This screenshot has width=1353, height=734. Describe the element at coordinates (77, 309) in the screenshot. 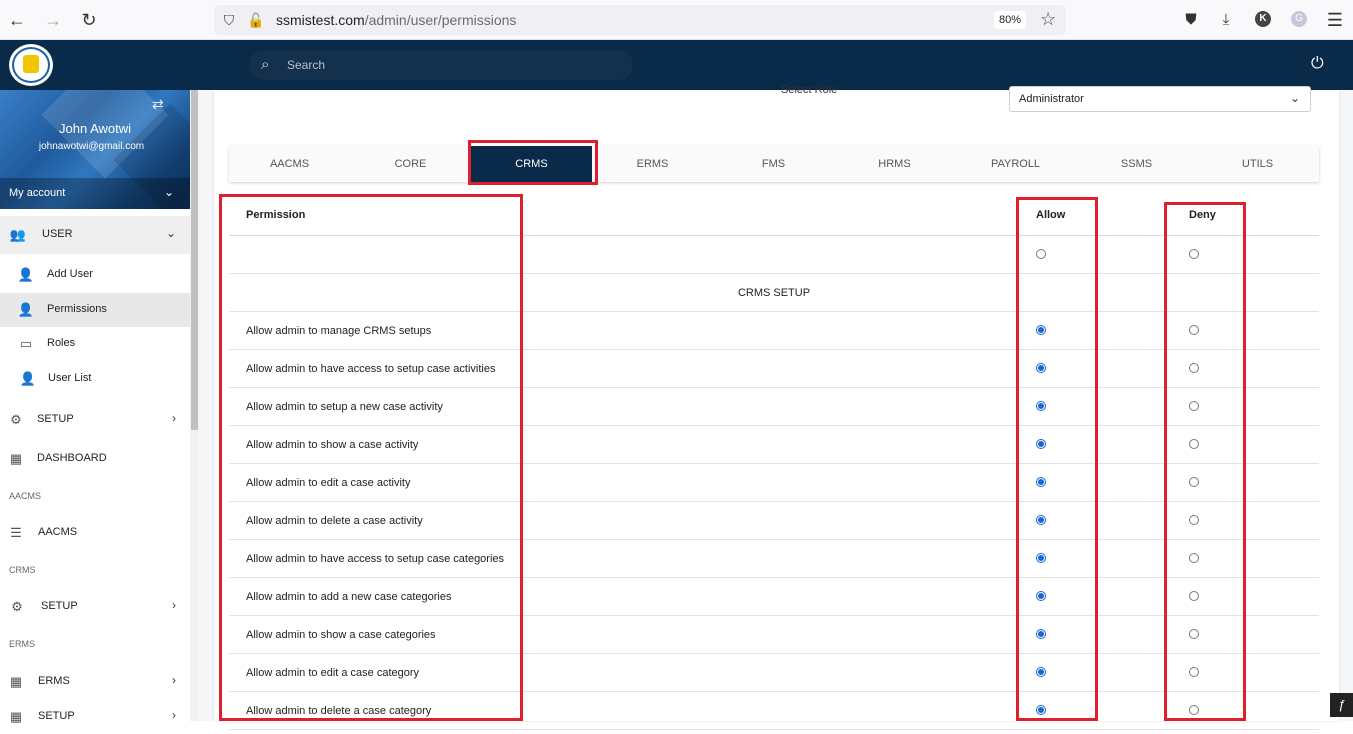

I see `sidebar-item-label: Permissions` at that location.